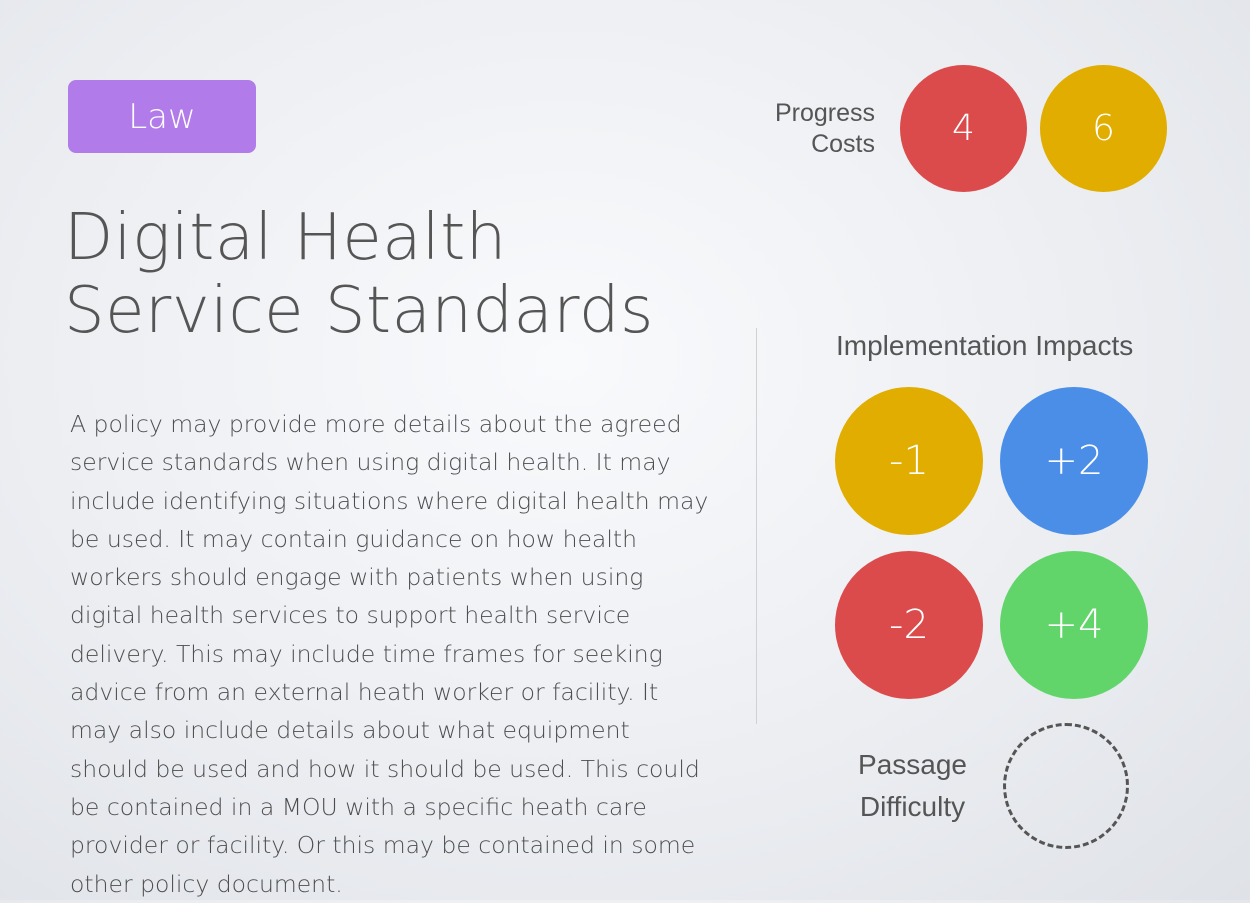 This screenshot has height=903, width=1250. Describe the element at coordinates (1074, 625) in the screenshot. I see `impact-circle: +4` at that location.